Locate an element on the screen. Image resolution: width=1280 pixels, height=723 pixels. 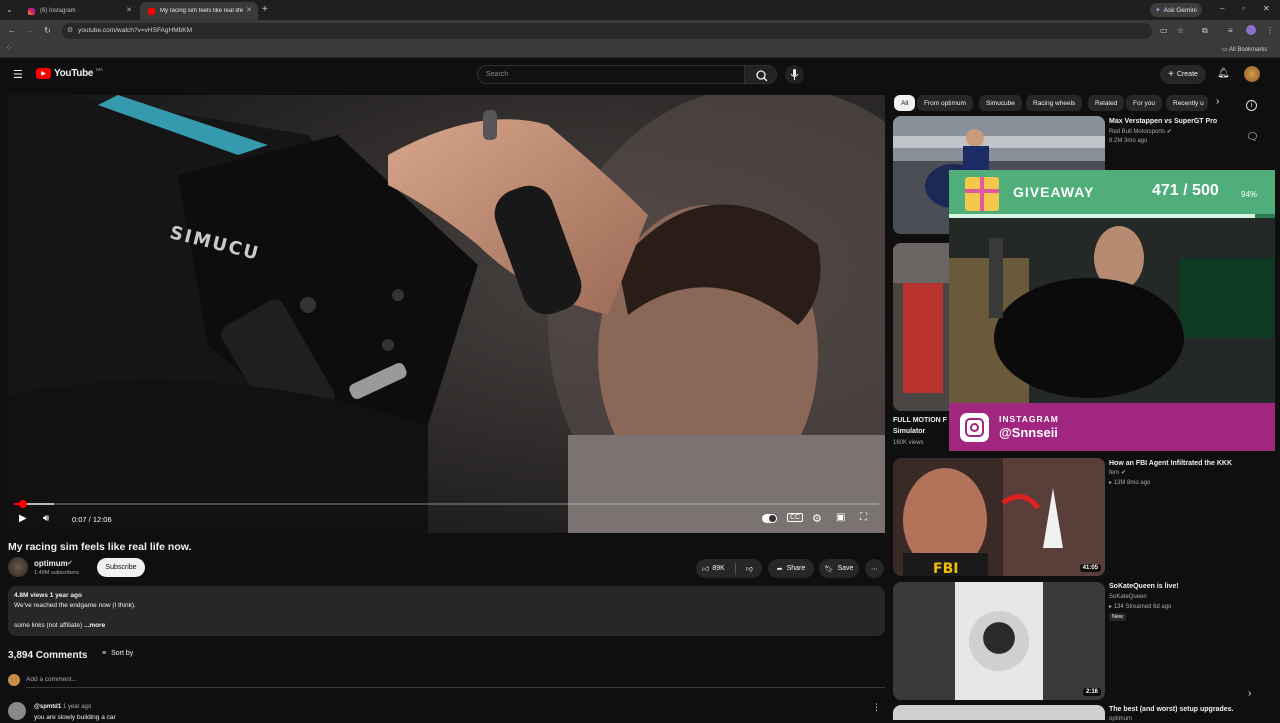
chat-icon: 🗨︎ is located at coordinates (1252, 137).